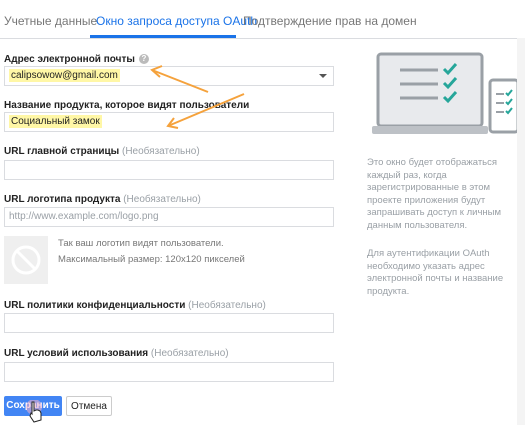 The height and width of the screenshot is (425, 525). What do you see at coordinates (64, 75) in the screenshot?
I see `email-value: calipsowow@gmail.com` at bounding box center [64, 75].